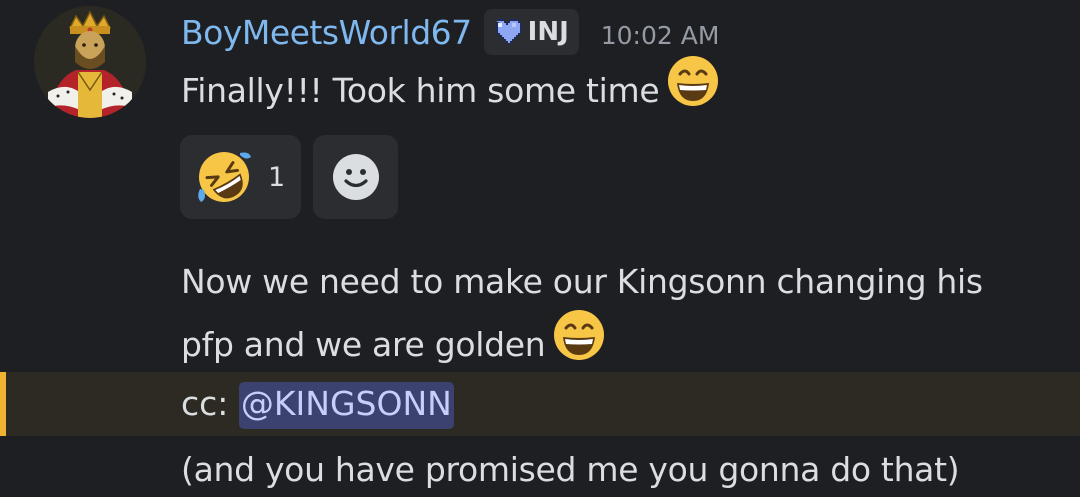 Image resolution: width=1080 pixels, height=497 pixels. I want to click on add-reaction-button, so click(355, 177).